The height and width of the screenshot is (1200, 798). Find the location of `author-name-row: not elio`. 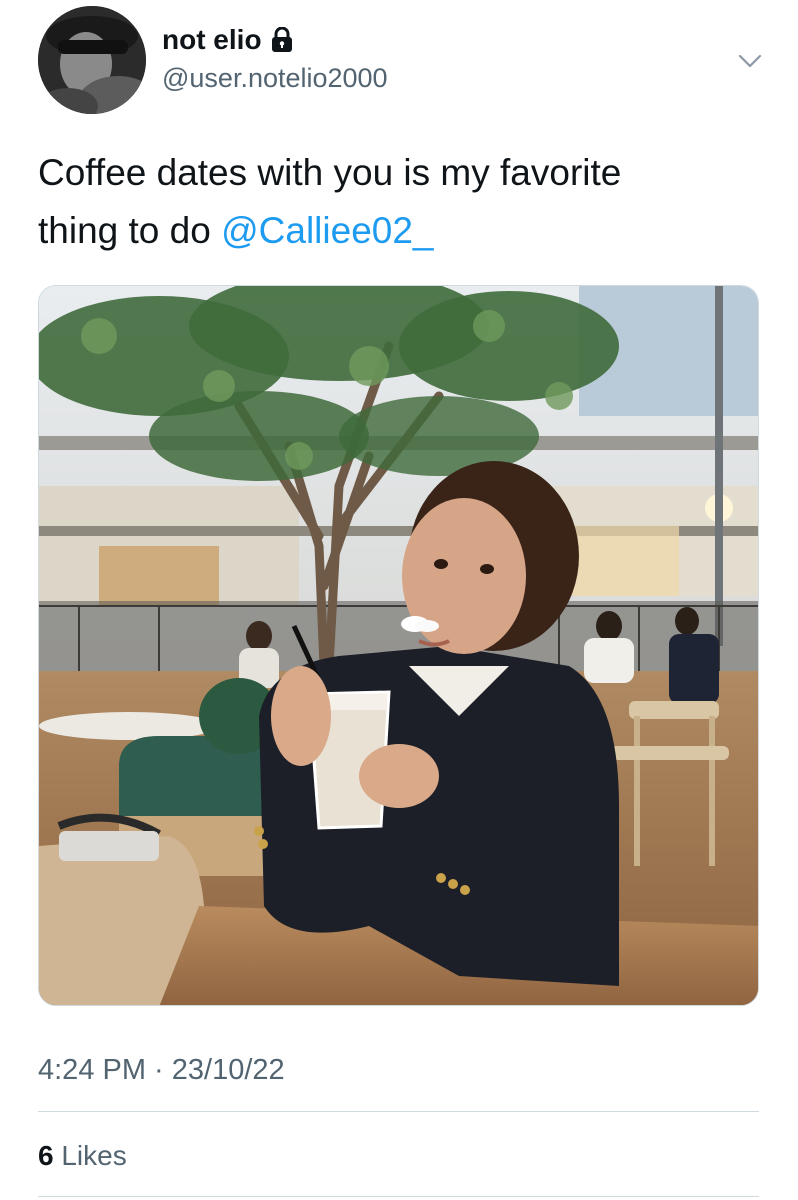

author-name-row: not elio is located at coordinates (228, 40).